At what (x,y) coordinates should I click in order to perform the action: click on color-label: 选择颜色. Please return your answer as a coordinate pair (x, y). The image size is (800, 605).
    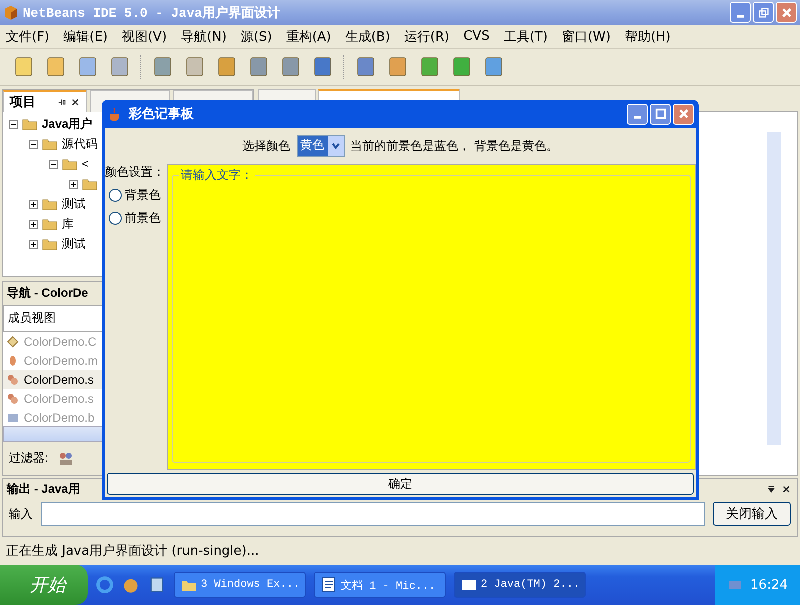
    Looking at the image, I should click on (266, 146).